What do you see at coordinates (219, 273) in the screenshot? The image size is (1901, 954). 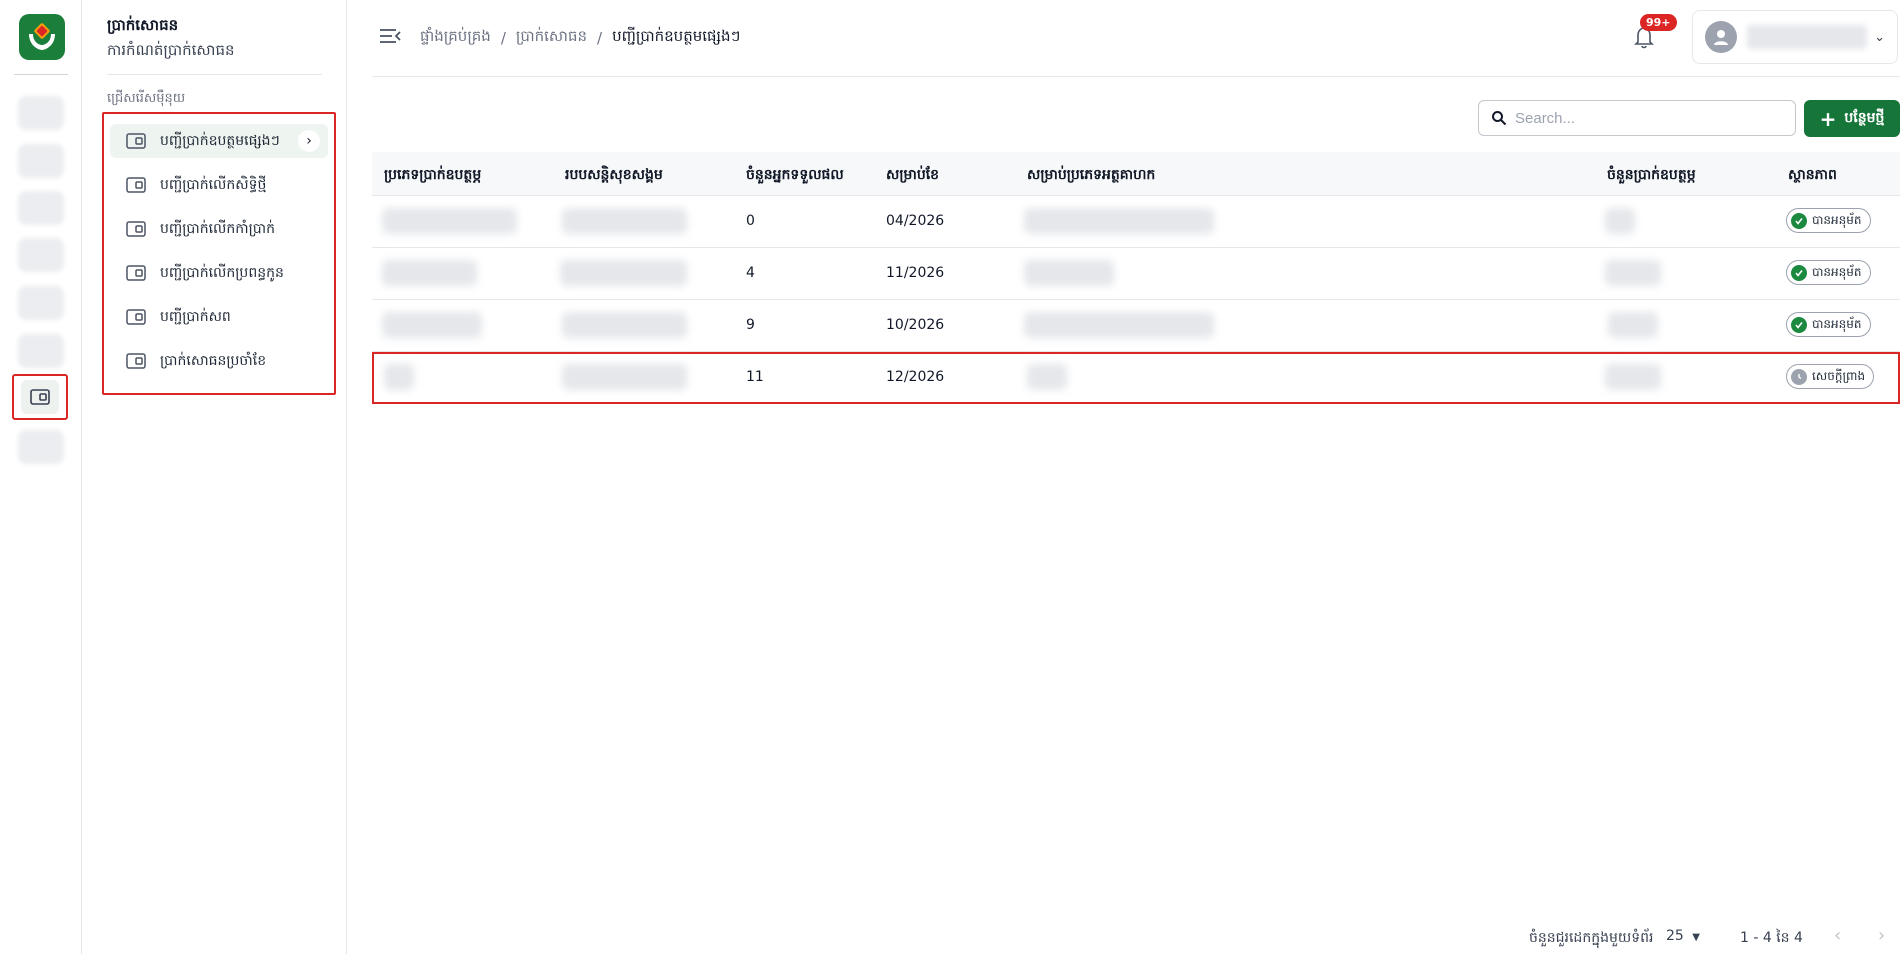 I see `menu-item-family: បញ្ជីប្រាក់លើកប្រពន្ធកូន` at bounding box center [219, 273].